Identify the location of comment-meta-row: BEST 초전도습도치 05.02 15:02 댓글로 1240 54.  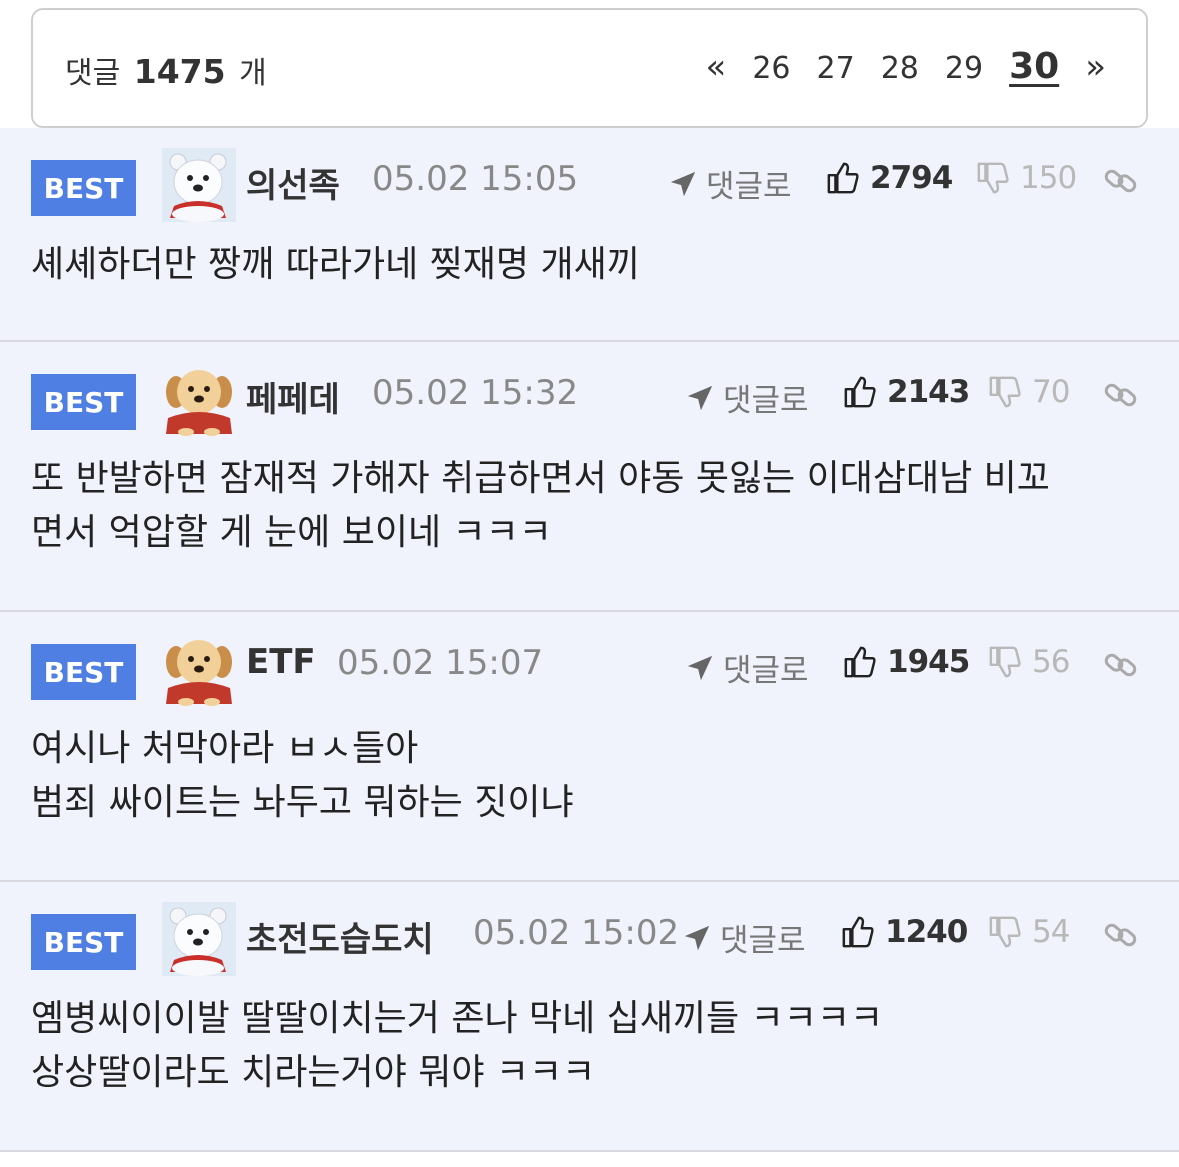
(589, 937).